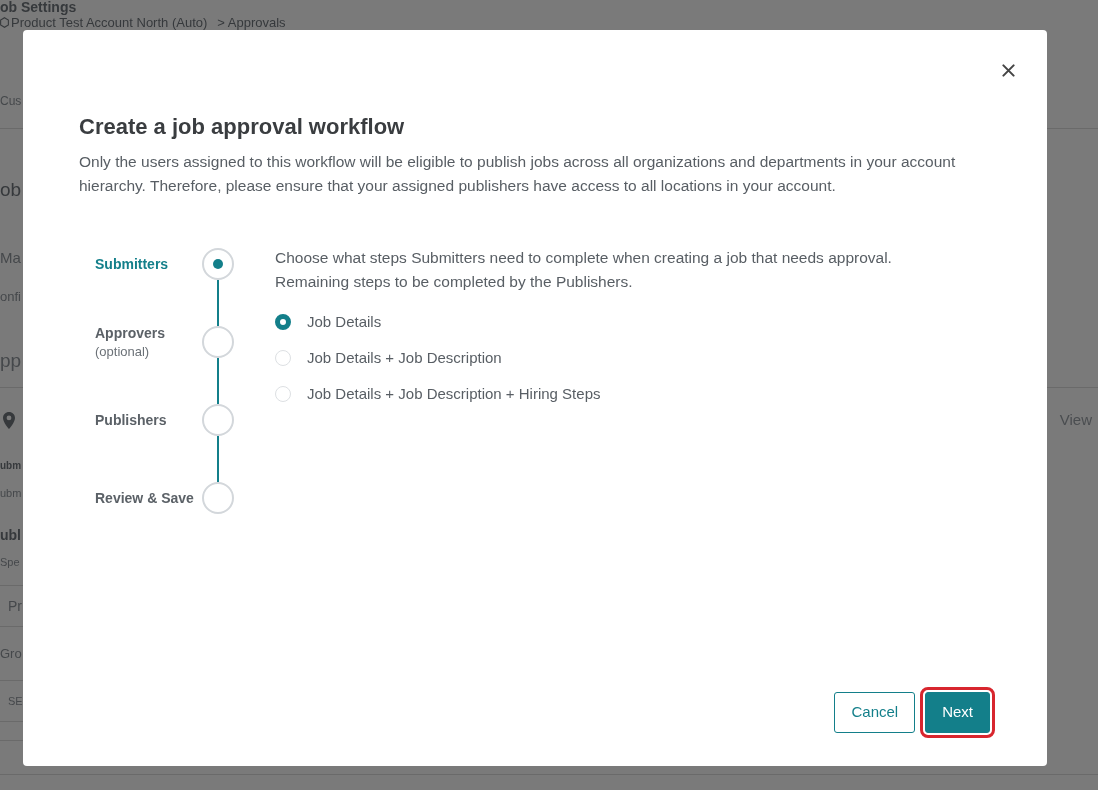 This screenshot has width=1098, height=790. What do you see at coordinates (4, 22) in the screenshot?
I see `hexagon-icon` at bounding box center [4, 22].